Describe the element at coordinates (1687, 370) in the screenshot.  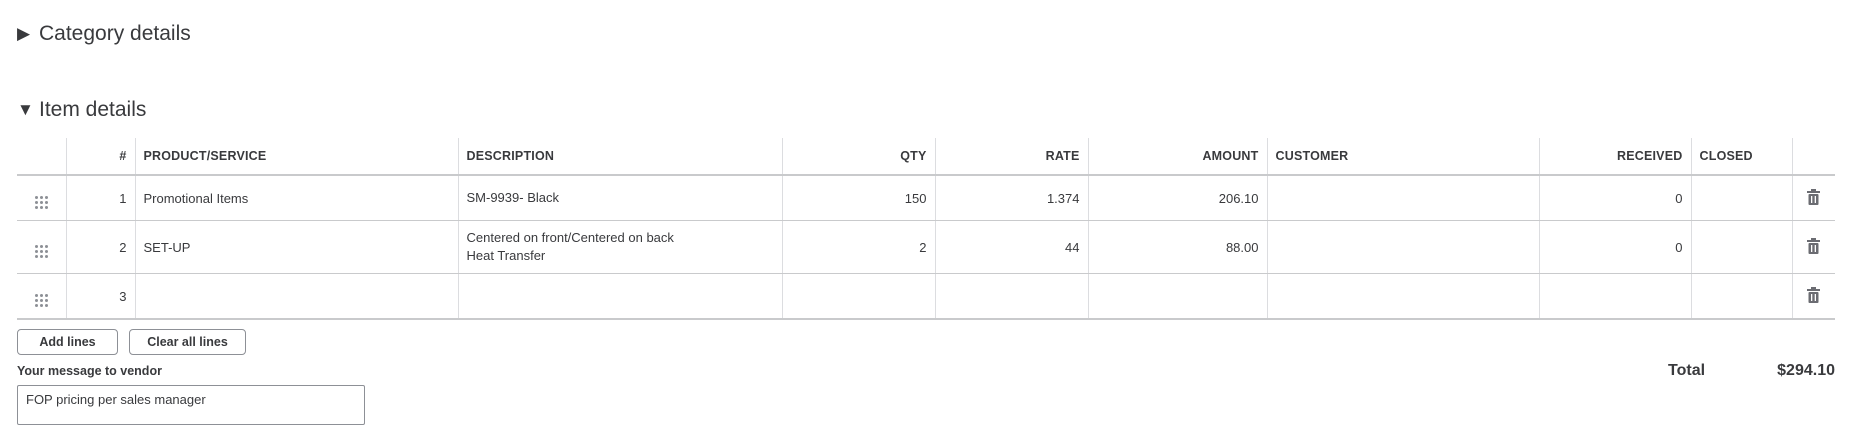
I see `total-label: Total` at that location.